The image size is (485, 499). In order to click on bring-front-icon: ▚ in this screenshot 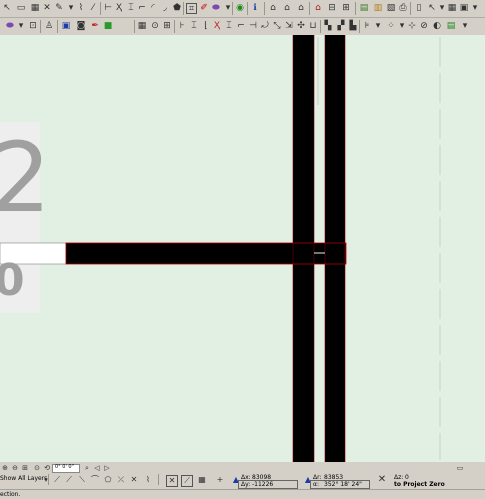, I will do `click(328, 26)`.